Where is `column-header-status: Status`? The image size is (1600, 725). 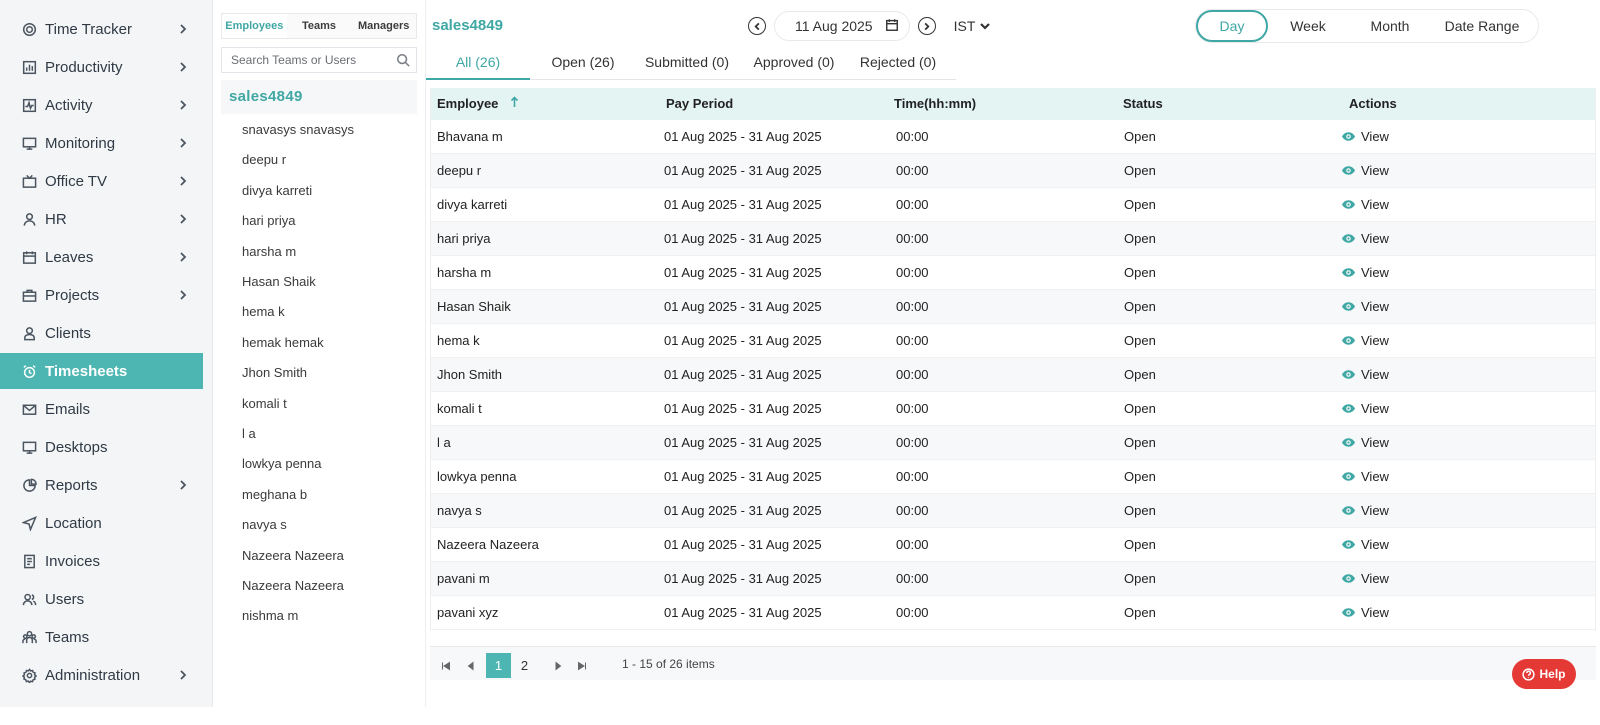
column-header-status: Status is located at coordinates (1143, 104).